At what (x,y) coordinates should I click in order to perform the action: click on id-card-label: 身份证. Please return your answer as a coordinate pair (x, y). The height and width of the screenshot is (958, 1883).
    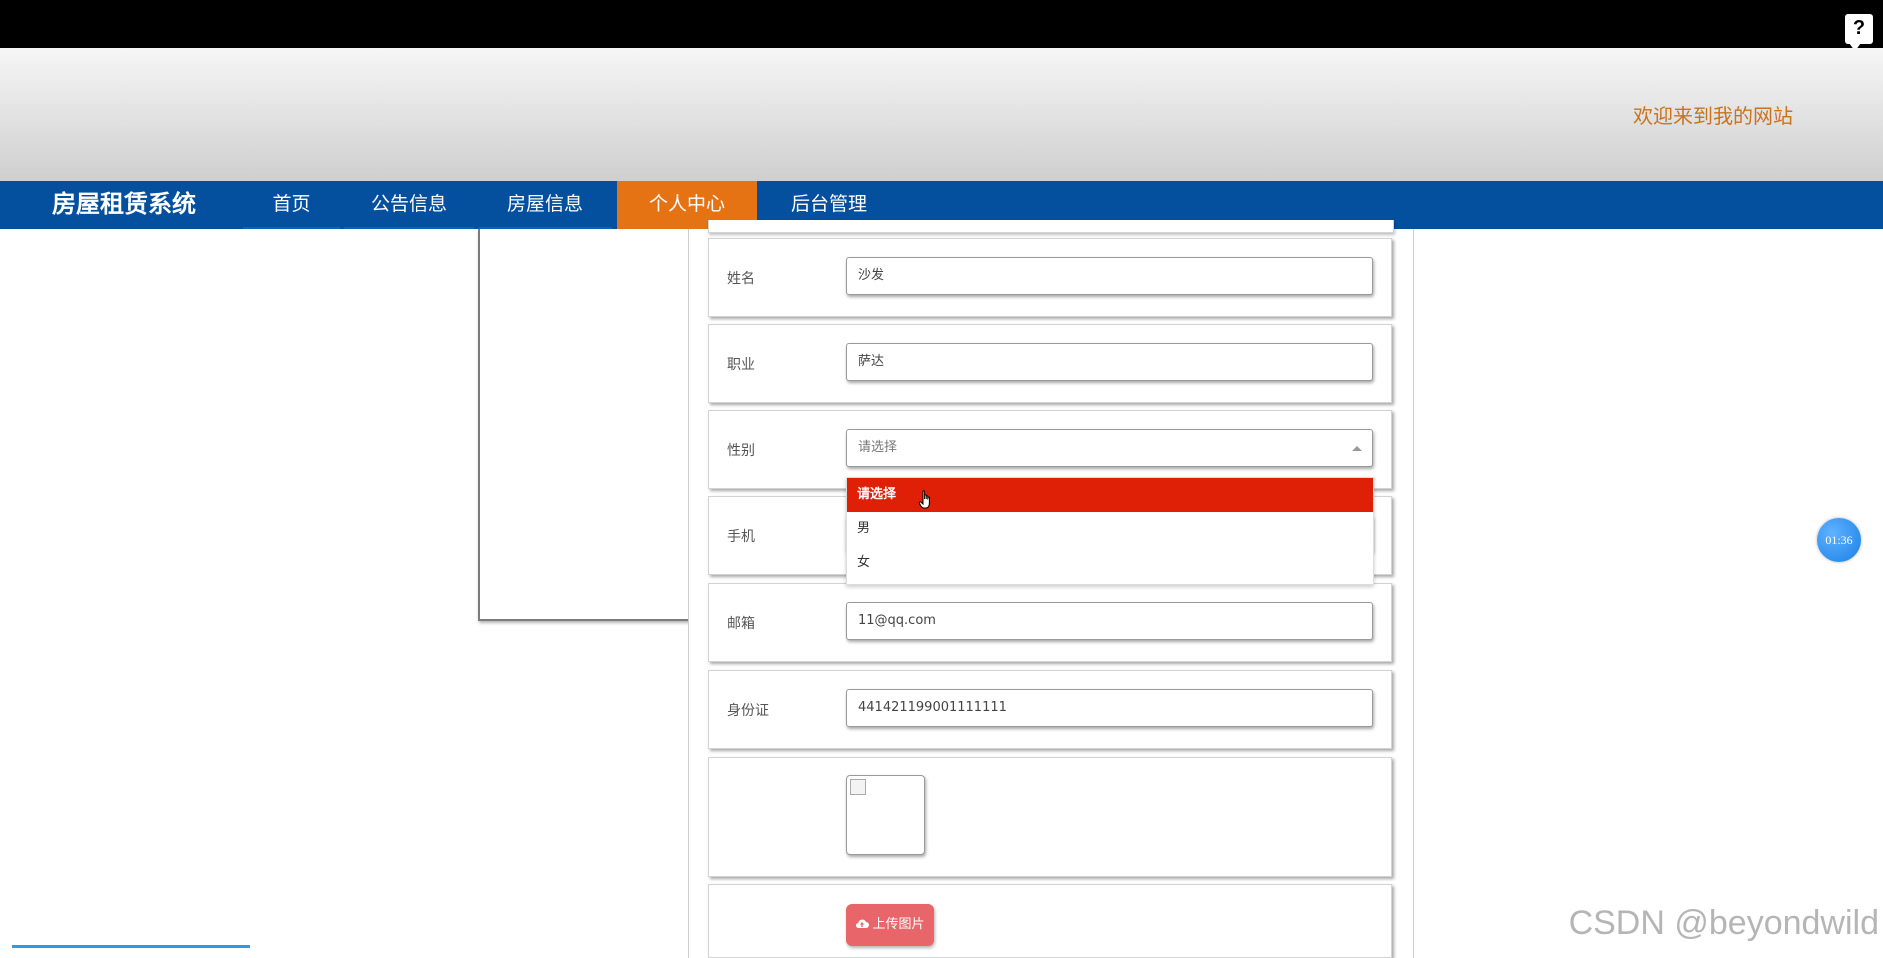
    Looking at the image, I should click on (748, 711).